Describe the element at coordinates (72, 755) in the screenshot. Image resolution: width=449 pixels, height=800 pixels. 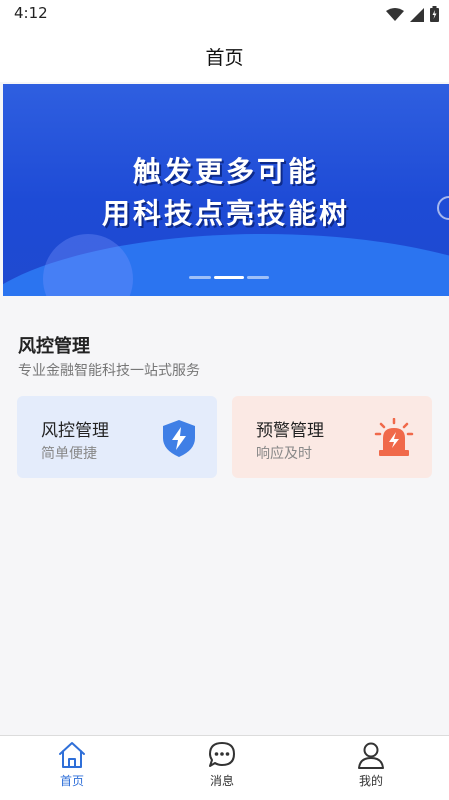
I see `home-icon` at that location.